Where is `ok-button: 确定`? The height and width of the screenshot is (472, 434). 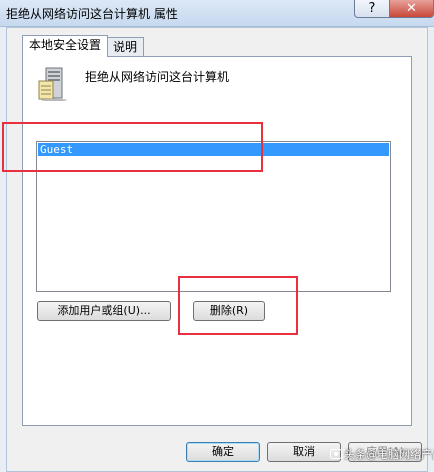 ok-button: 确定 is located at coordinates (223, 452).